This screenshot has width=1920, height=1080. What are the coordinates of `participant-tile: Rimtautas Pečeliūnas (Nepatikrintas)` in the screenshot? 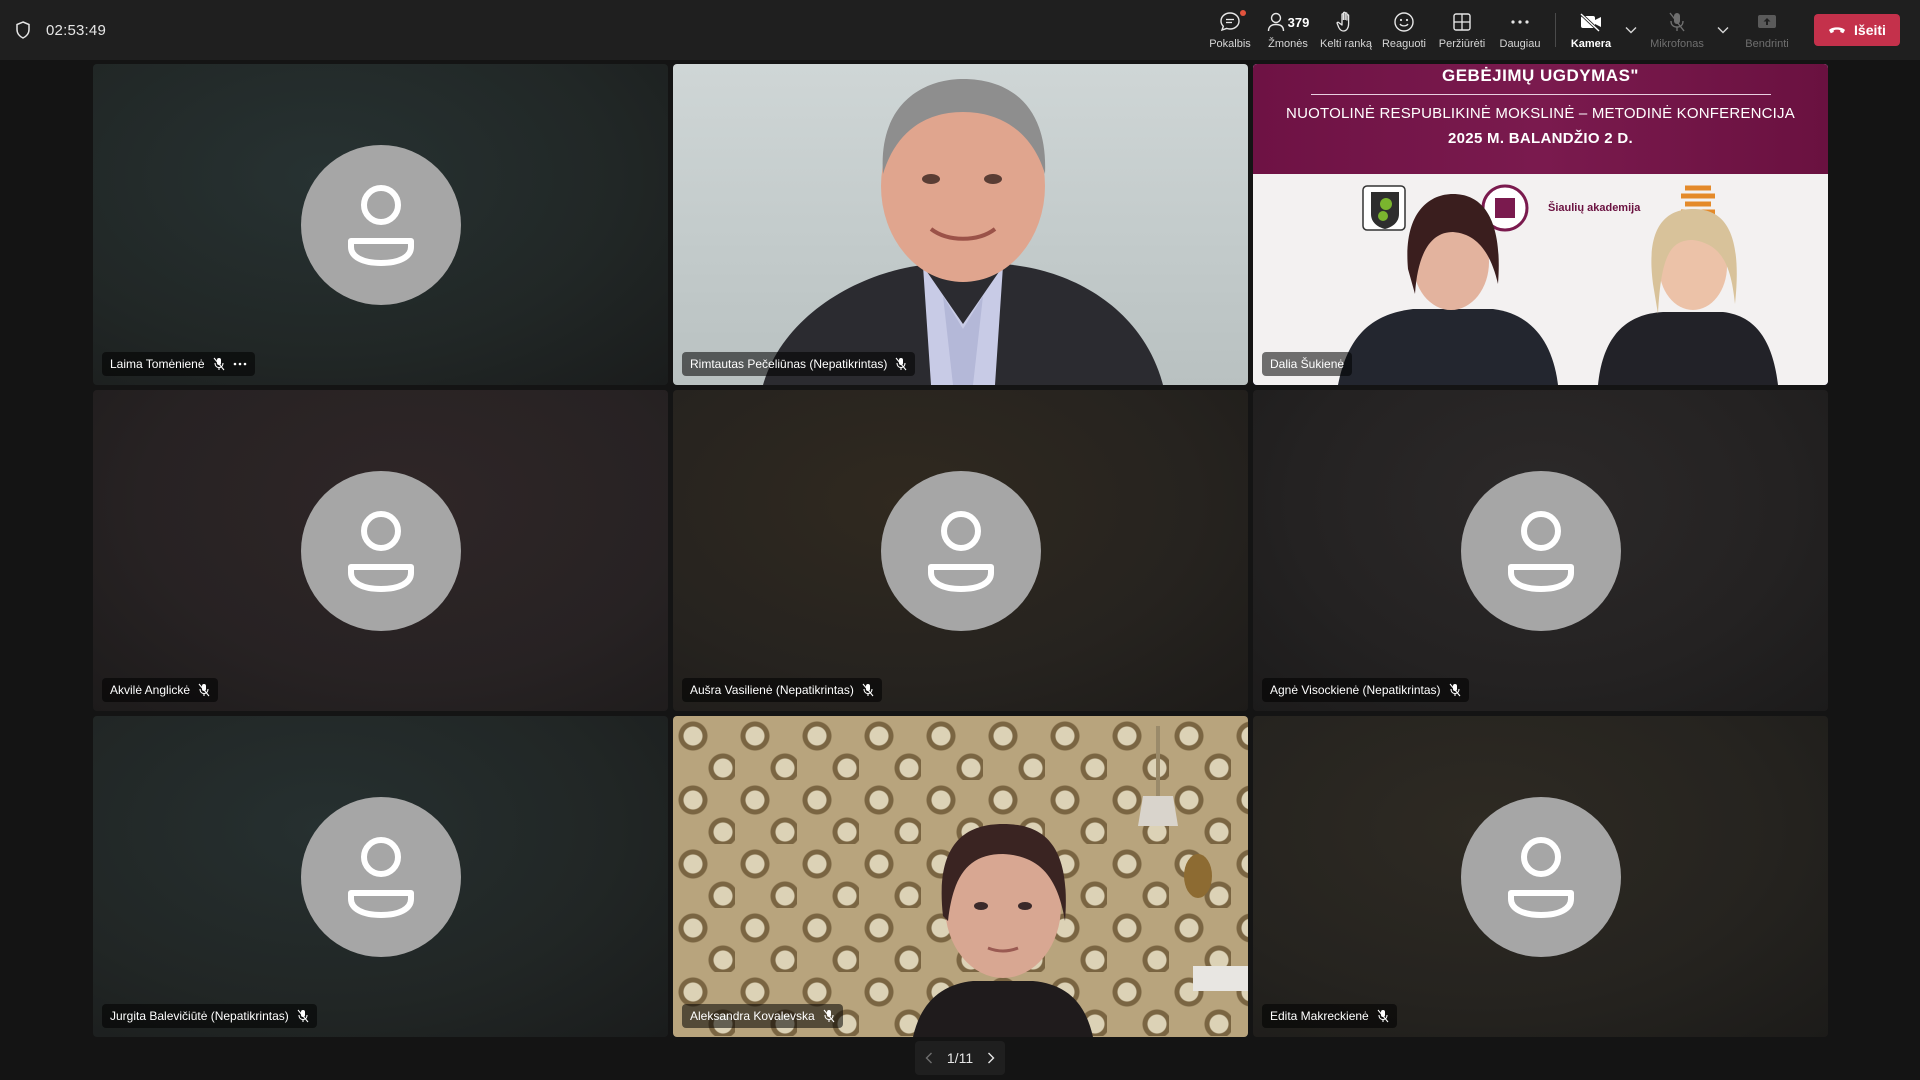 It's located at (960, 224).